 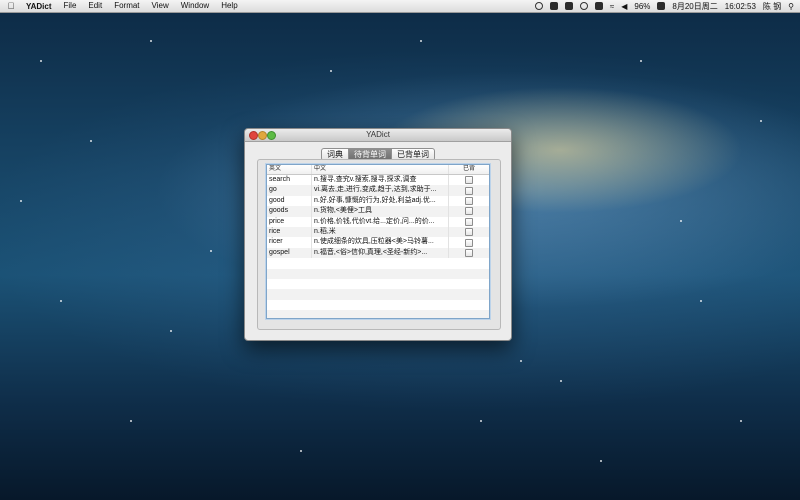 What do you see at coordinates (553, 6) in the screenshot?
I see `cloud-icon` at bounding box center [553, 6].